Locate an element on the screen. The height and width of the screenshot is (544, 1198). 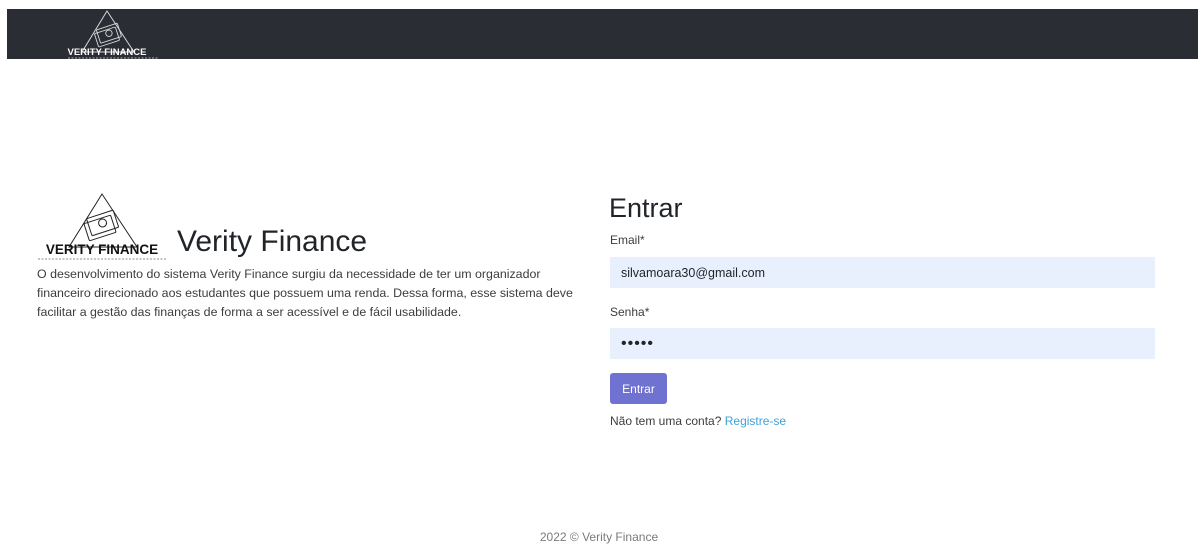
register-prompt-line: Não tem uma conta? Registre-se is located at coordinates (698, 421).